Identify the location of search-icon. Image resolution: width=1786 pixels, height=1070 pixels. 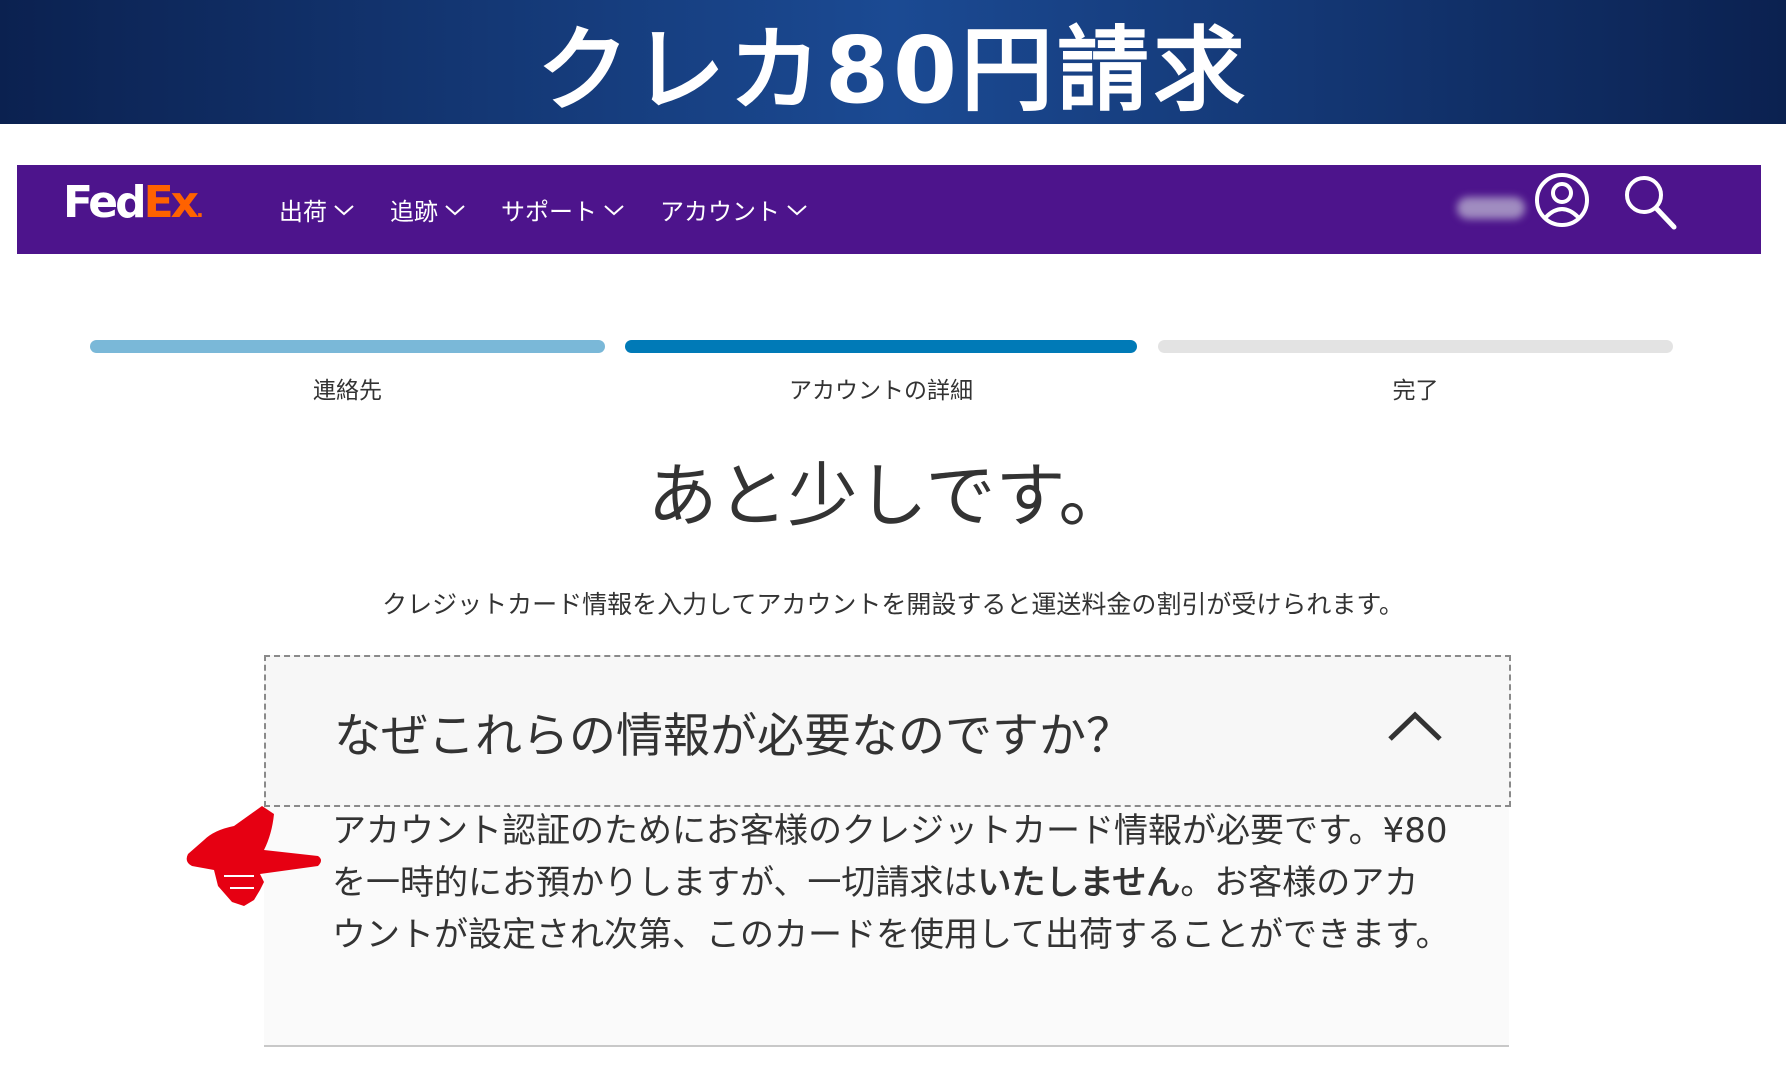
(1650, 202).